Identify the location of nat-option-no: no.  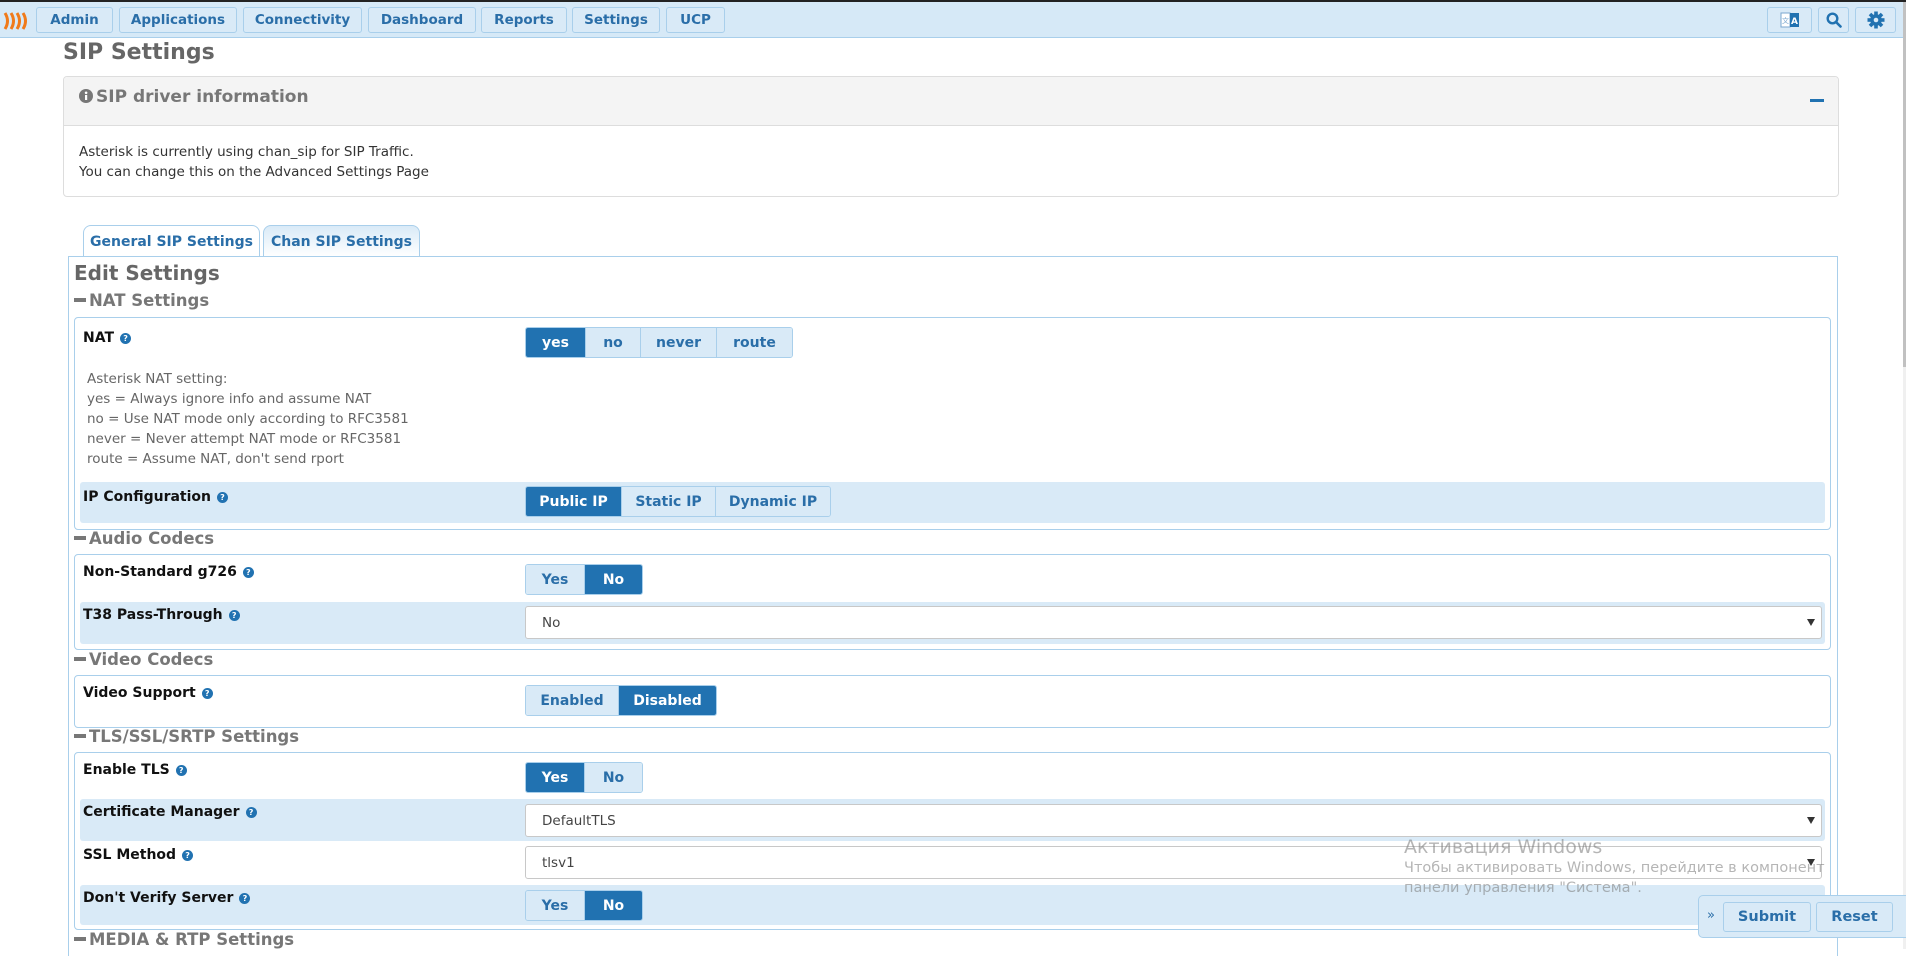
(613, 342).